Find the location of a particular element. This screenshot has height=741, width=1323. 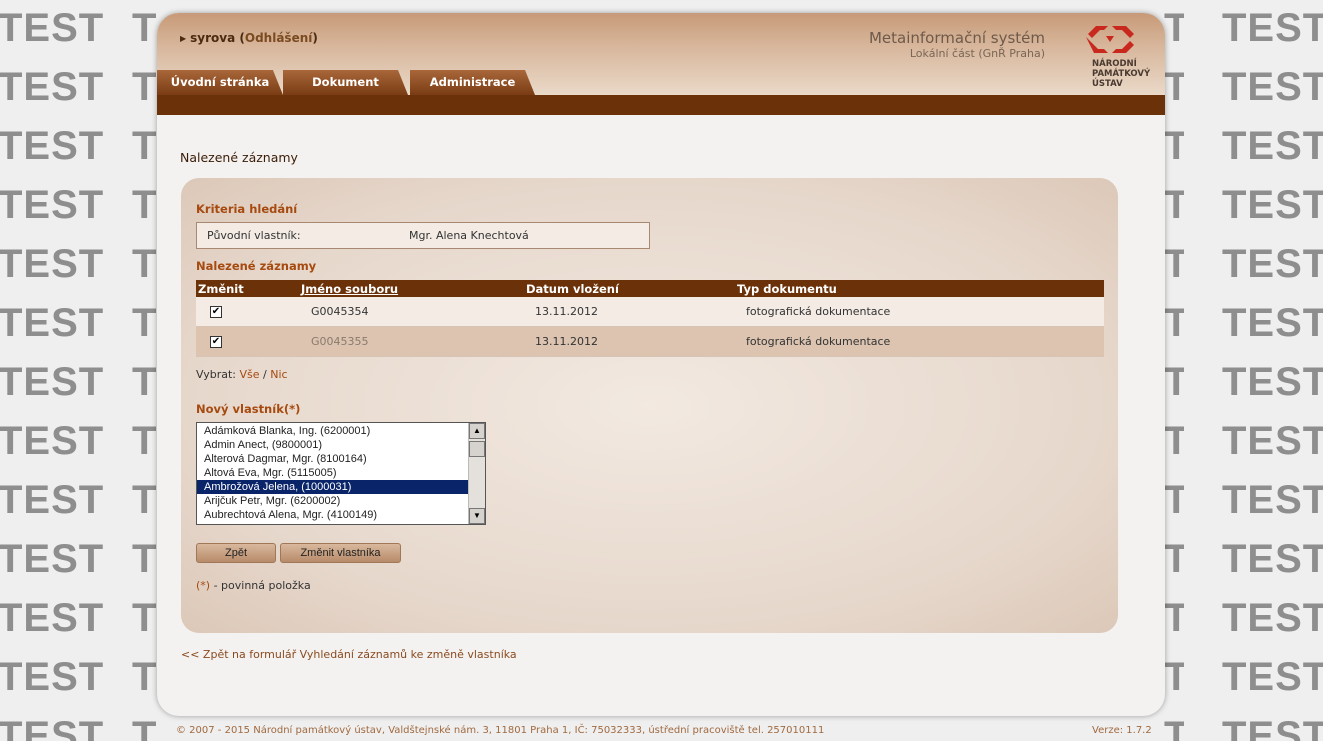

owner-option: Adámková Blanka, Ing. (6200001) is located at coordinates (333, 431).